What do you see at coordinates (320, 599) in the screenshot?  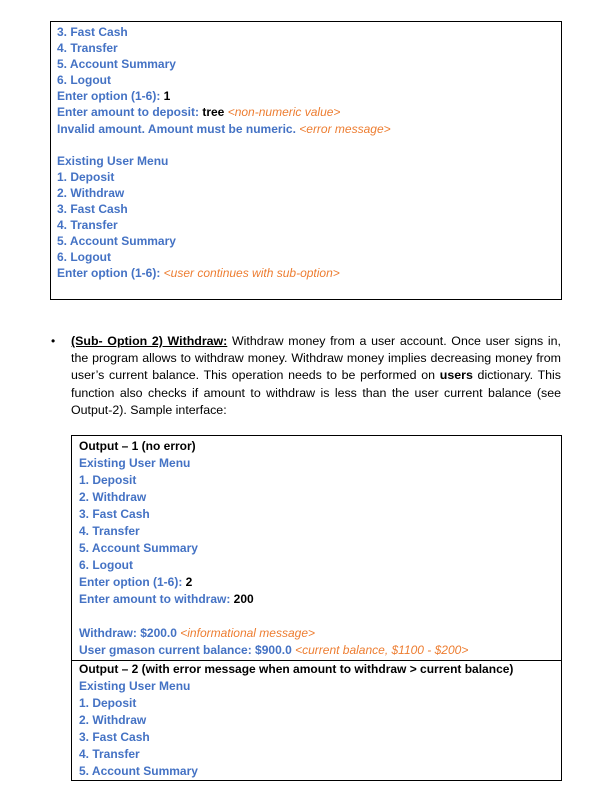 I see `console-line: Enter amount to withdraw: 200` at bounding box center [320, 599].